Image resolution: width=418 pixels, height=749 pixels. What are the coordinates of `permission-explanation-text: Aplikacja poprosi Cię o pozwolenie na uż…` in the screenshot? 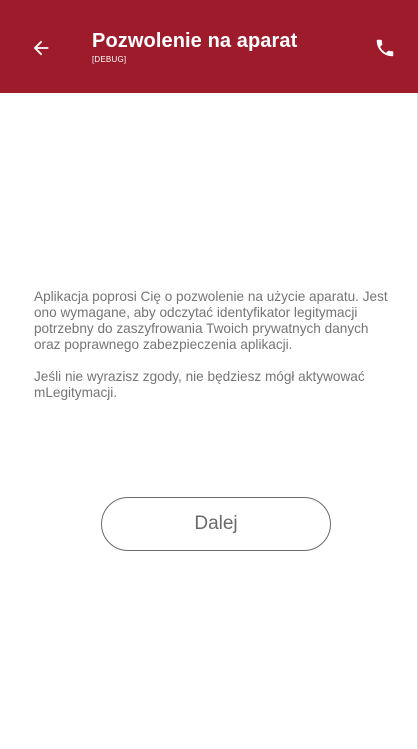 It's located at (211, 320).